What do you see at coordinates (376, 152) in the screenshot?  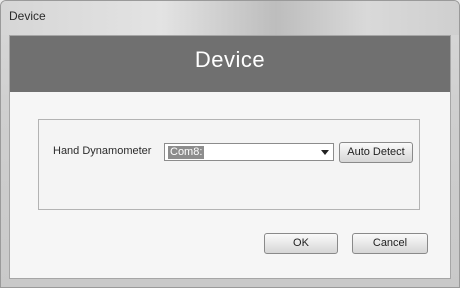 I see `auto-detect-button: Auto Detect` at bounding box center [376, 152].